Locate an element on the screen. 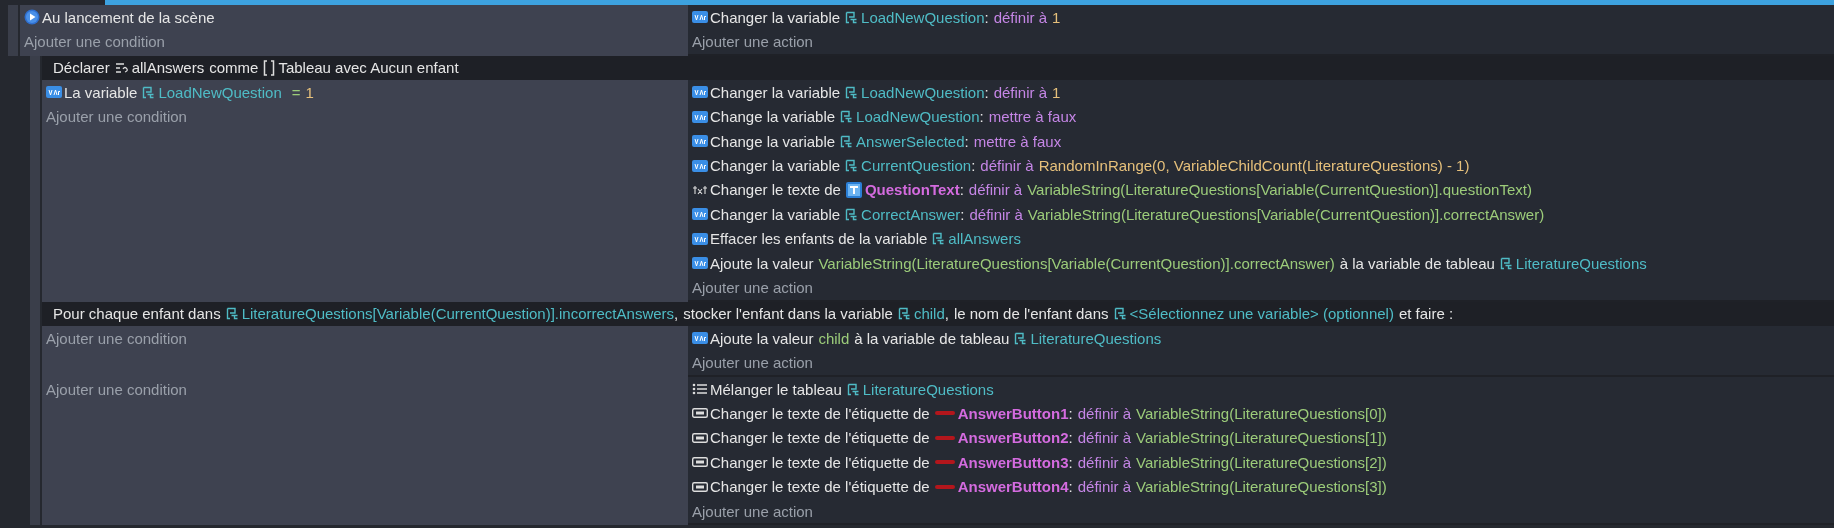 This screenshot has height=528, width=1834. condition-row: Au lancement de la scène is located at coordinates (356, 17).